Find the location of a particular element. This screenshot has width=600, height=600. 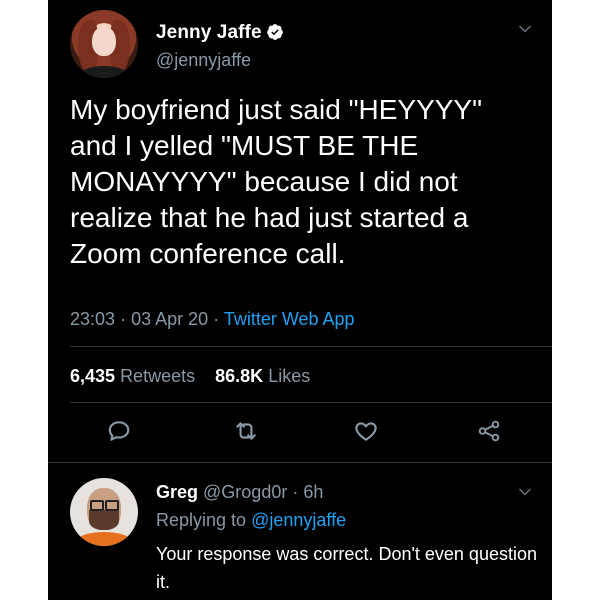

tweet-stats: 6,435 Retweets 86.8K Likes is located at coordinates (190, 376).